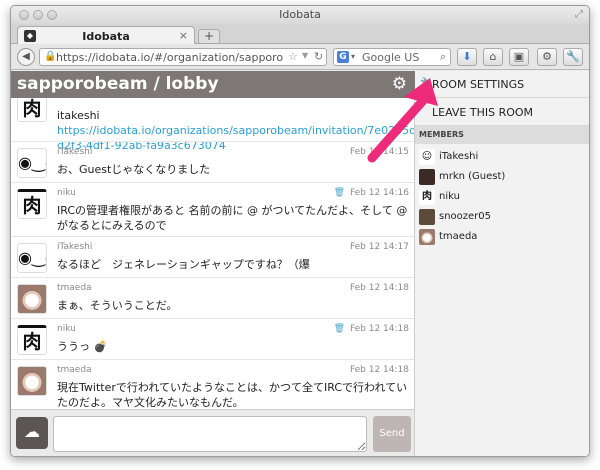 This screenshot has width=600, height=470. I want to click on message-time: Feb 12 14:17, so click(379, 247).